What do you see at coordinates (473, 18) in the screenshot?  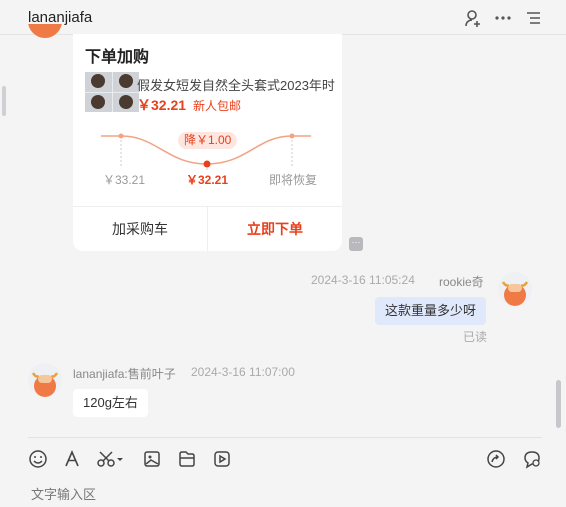 I see `add-user-icon` at bounding box center [473, 18].